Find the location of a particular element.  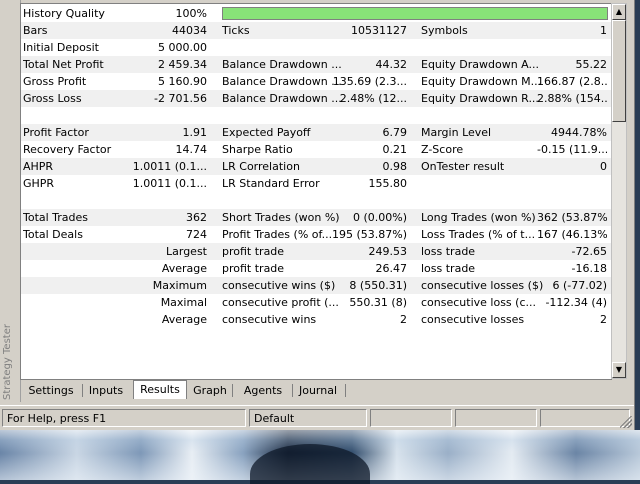

stat-qualifier: Largest is located at coordinates (186, 251).